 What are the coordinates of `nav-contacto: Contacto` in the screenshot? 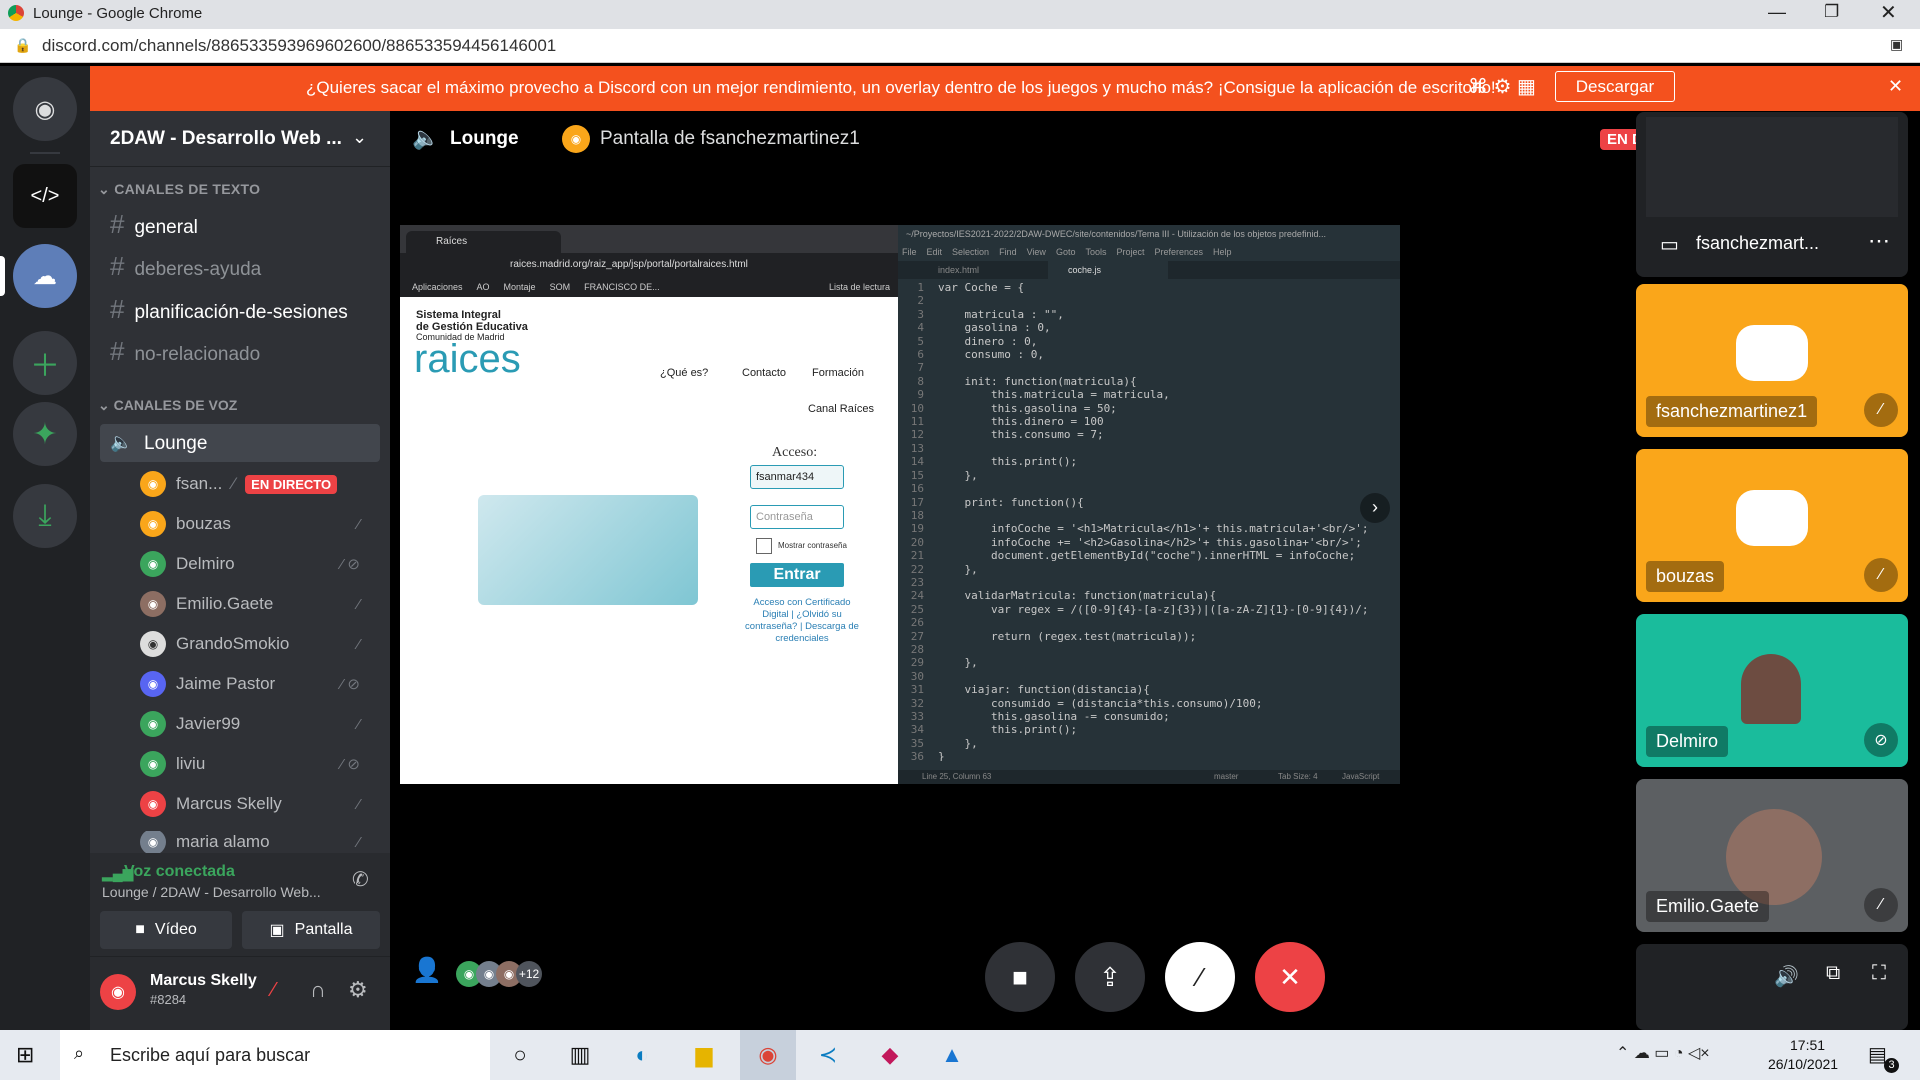 It's located at (764, 373).